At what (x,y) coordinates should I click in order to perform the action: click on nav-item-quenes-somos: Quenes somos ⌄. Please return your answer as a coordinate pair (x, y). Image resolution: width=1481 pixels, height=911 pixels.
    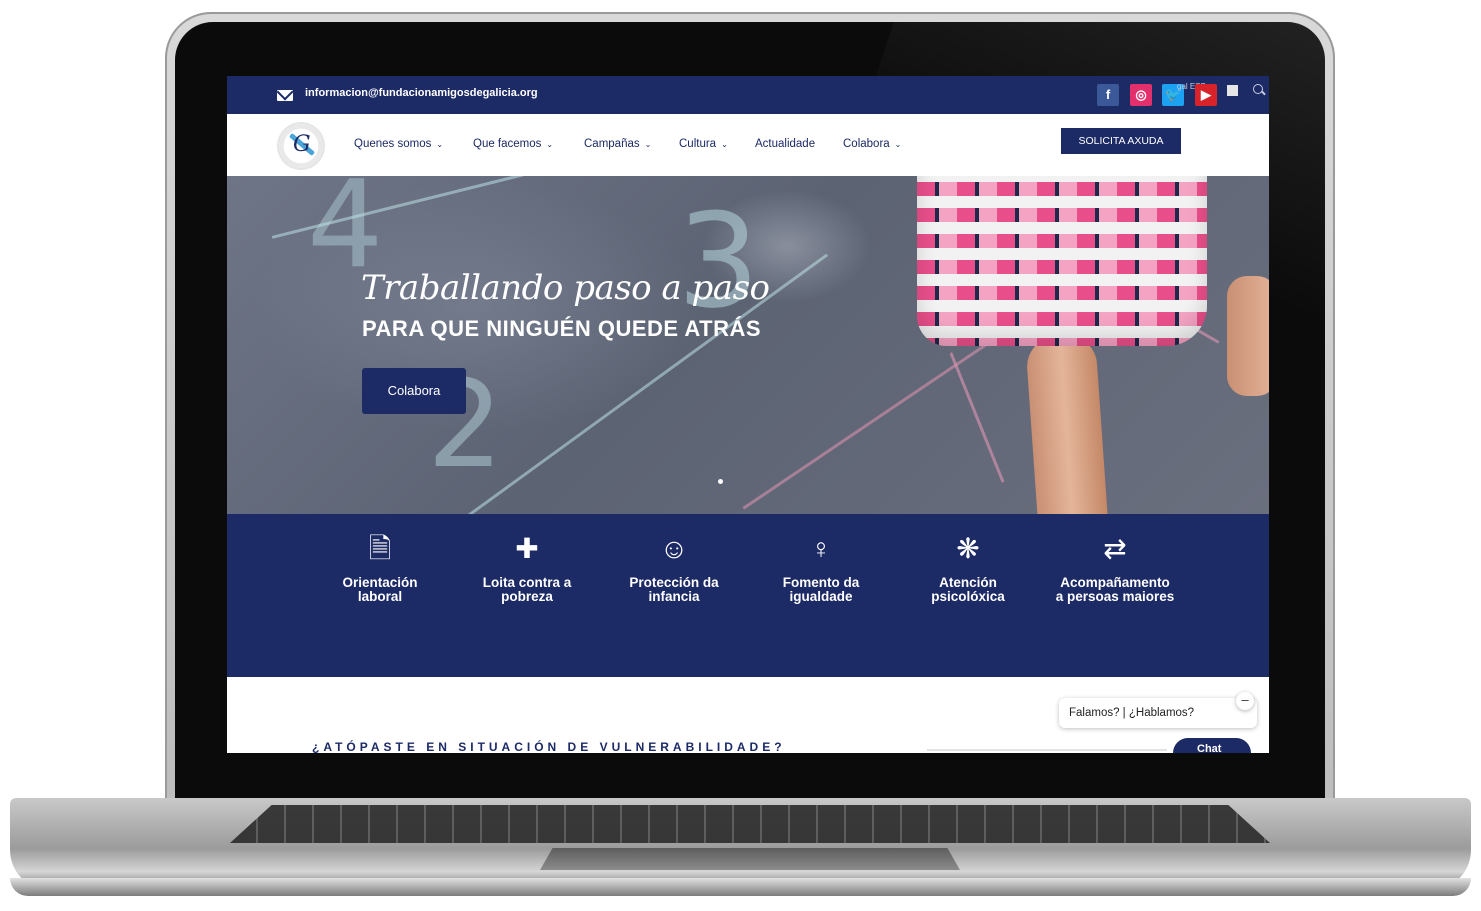
    Looking at the image, I should click on (398, 144).